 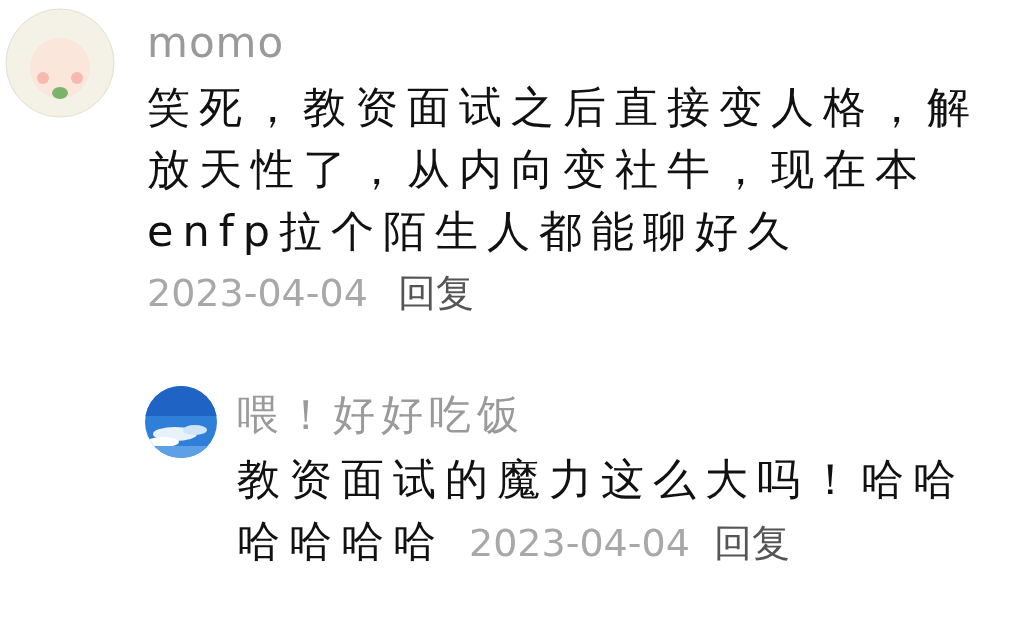 I want to click on reply-date: 2023-04-04, so click(x=579, y=543).